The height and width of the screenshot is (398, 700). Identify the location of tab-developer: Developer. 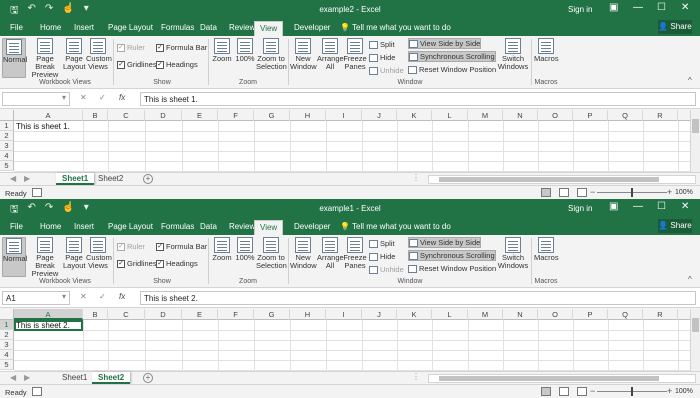
(312, 27).